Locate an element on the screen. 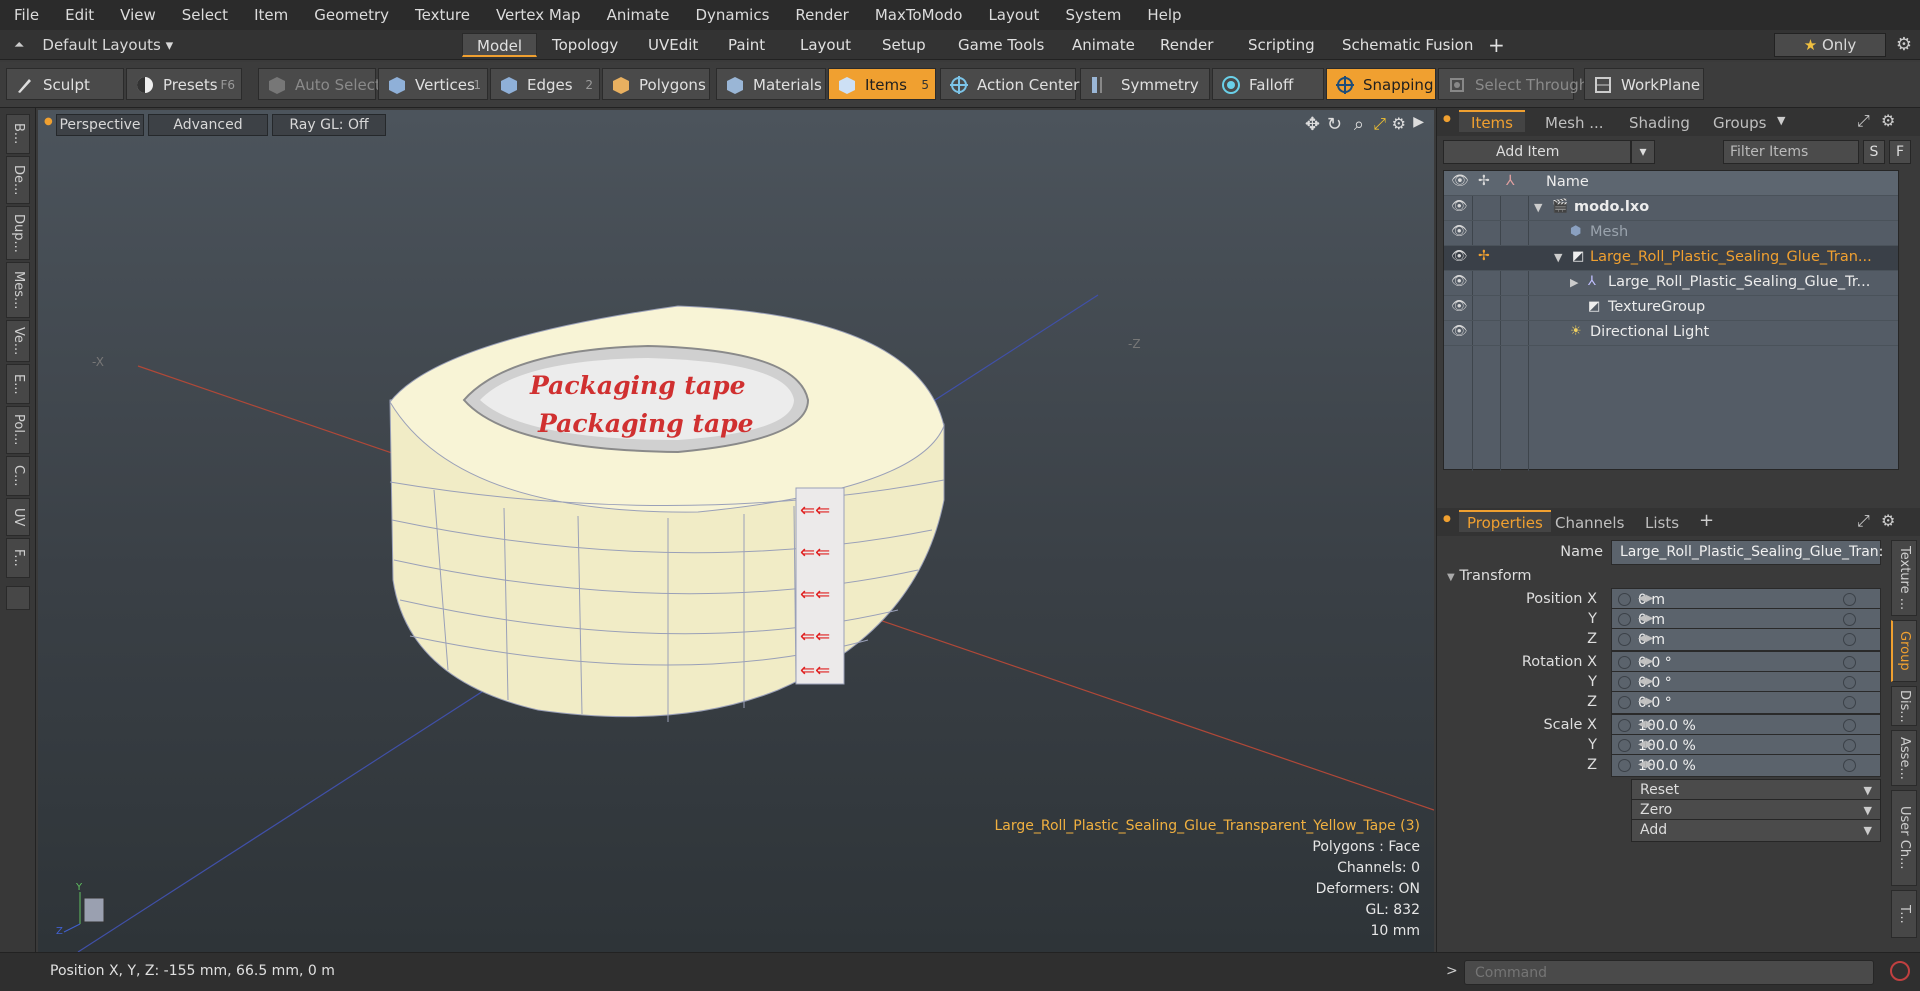 The height and width of the screenshot is (991, 1920). raygl-toggle: Ray GL: Off is located at coordinates (329, 125).